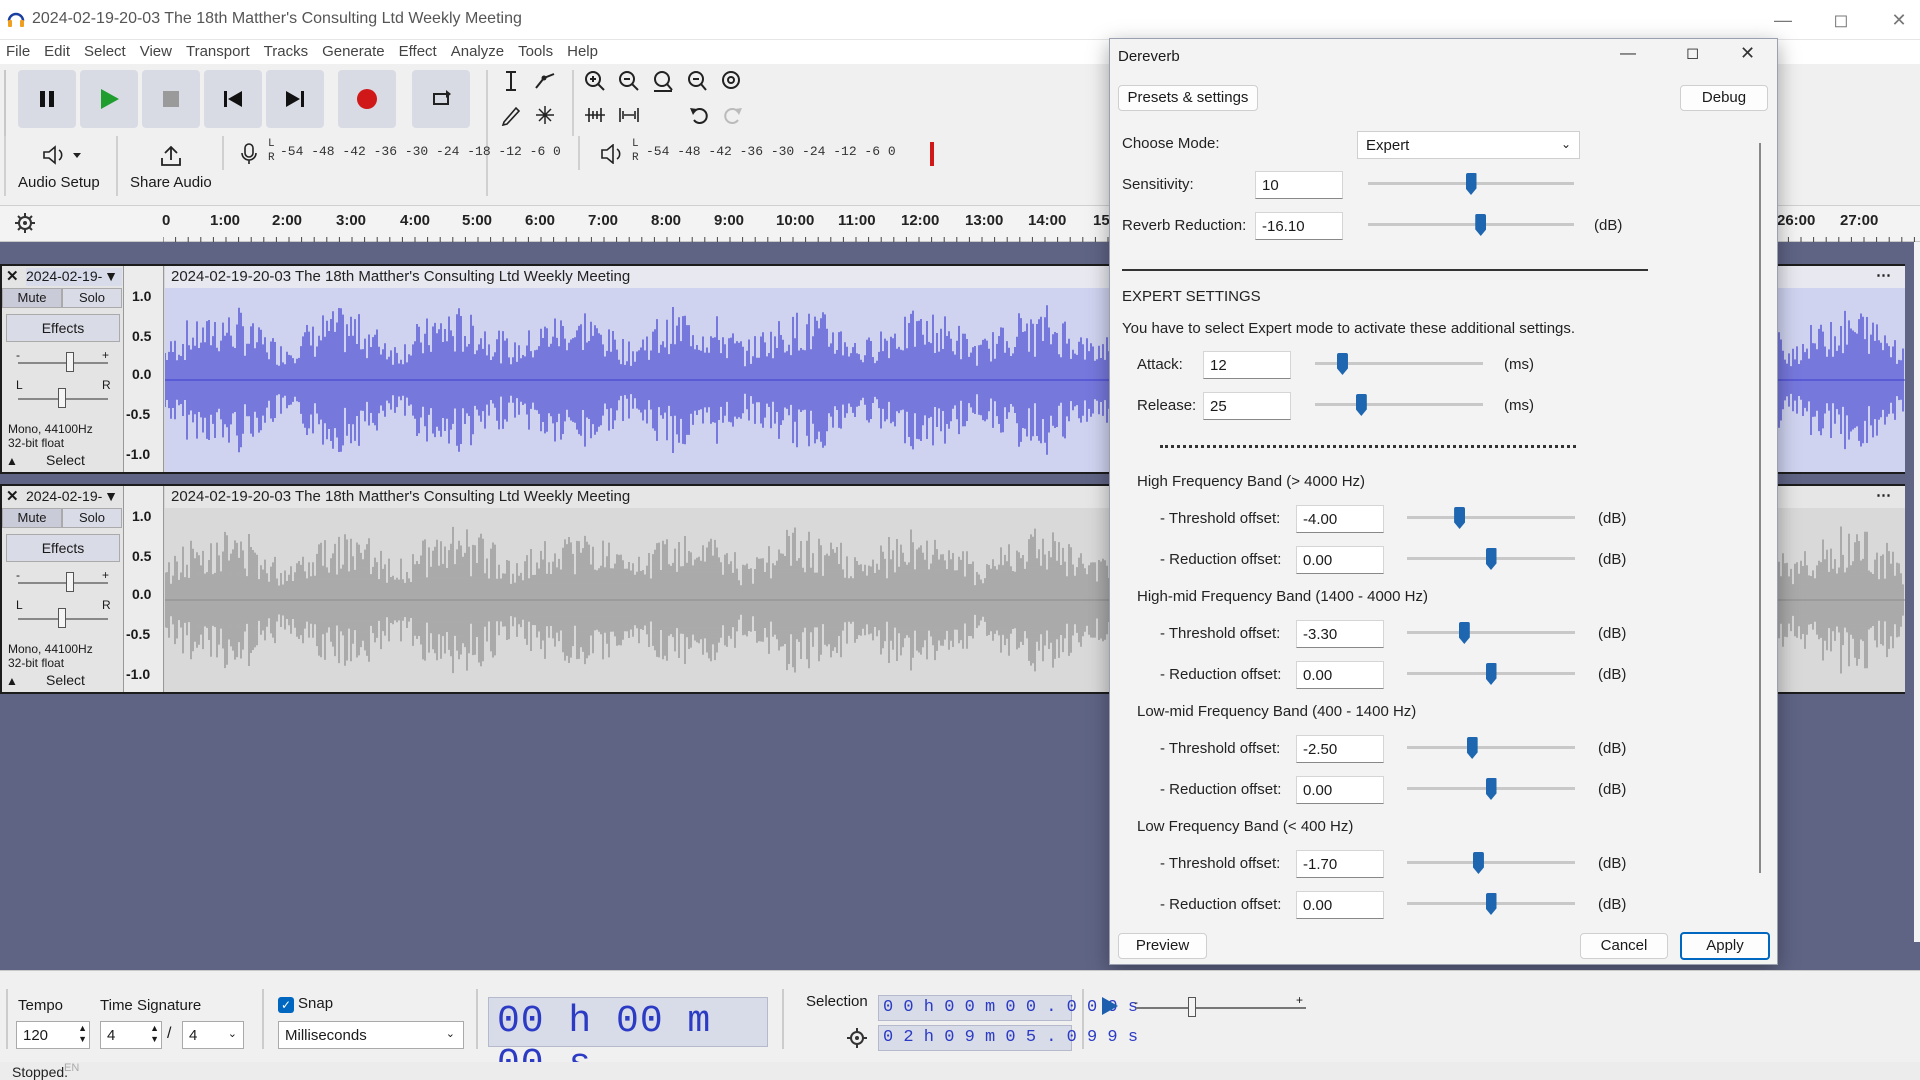 This screenshot has width=1920, height=1080. What do you see at coordinates (1247, 406) in the screenshot?
I see `release-field: 25` at bounding box center [1247, 406].